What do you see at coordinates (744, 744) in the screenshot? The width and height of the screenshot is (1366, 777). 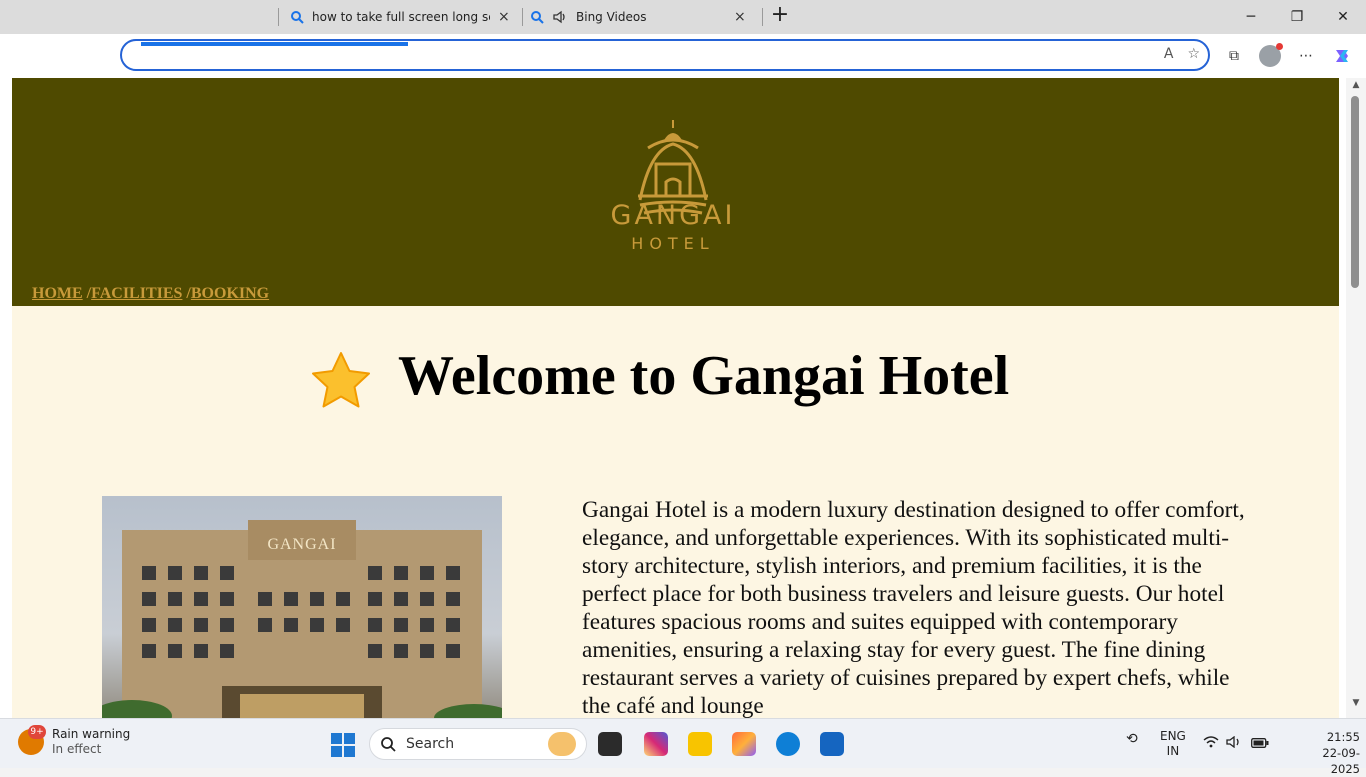 I see `copilot-app-icon` at bounding box center [744, 744].